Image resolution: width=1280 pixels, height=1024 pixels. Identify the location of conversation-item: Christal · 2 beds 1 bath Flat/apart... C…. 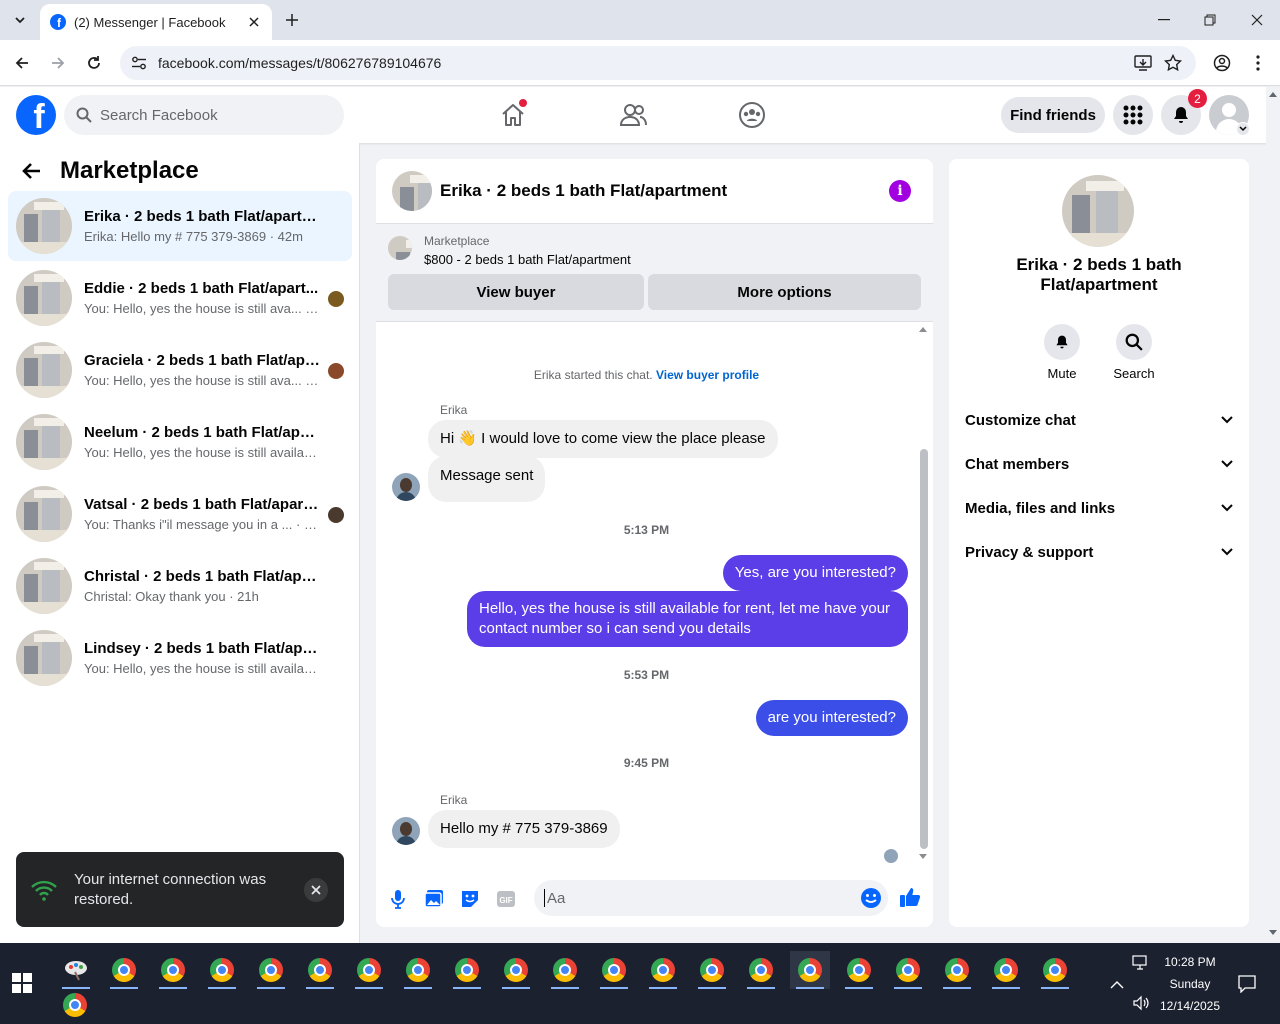
(180, 586).